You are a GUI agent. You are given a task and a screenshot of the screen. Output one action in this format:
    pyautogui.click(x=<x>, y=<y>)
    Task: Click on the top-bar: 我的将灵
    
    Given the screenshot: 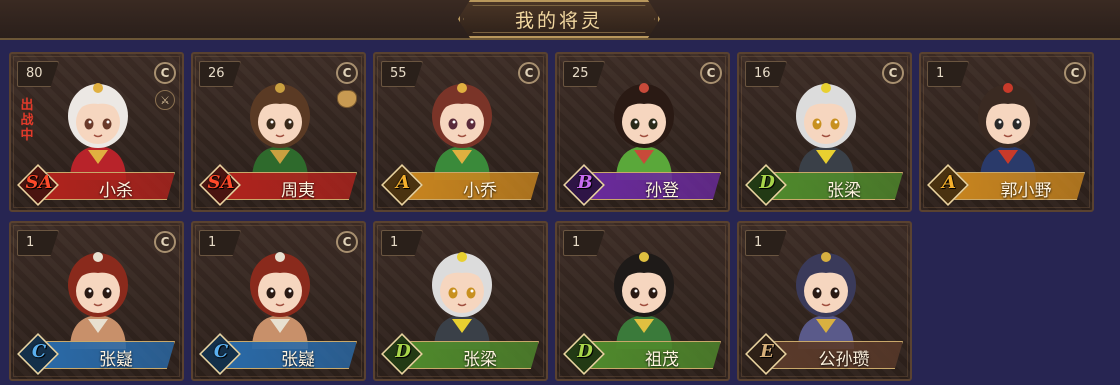 What is the action you would take?
    pyautogui.click(x=560, y=20)
    